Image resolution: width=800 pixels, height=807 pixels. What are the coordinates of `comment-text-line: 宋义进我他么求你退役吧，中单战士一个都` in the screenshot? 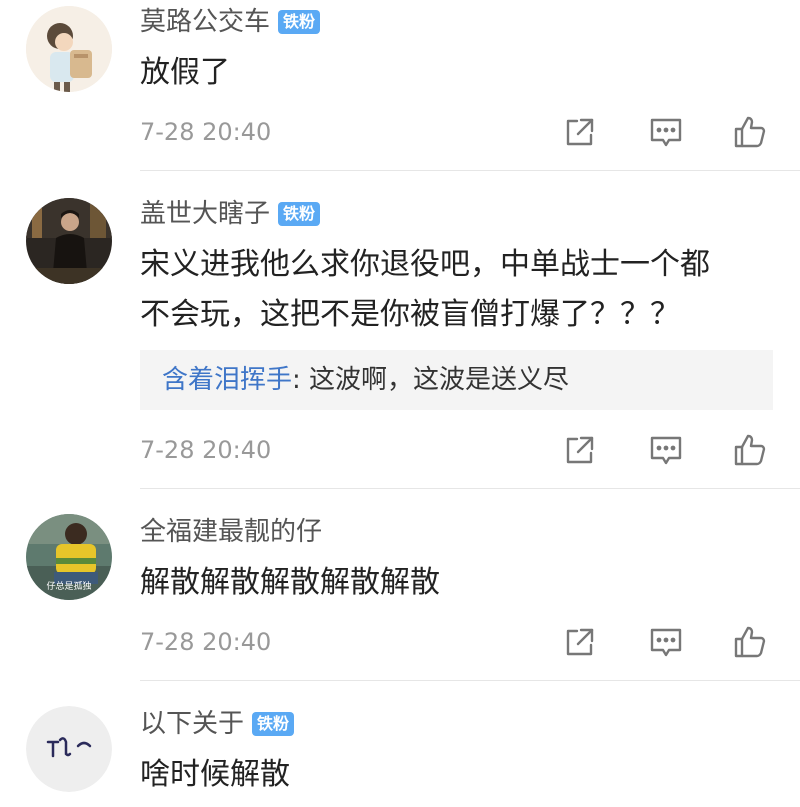 It's located at (425, 264).